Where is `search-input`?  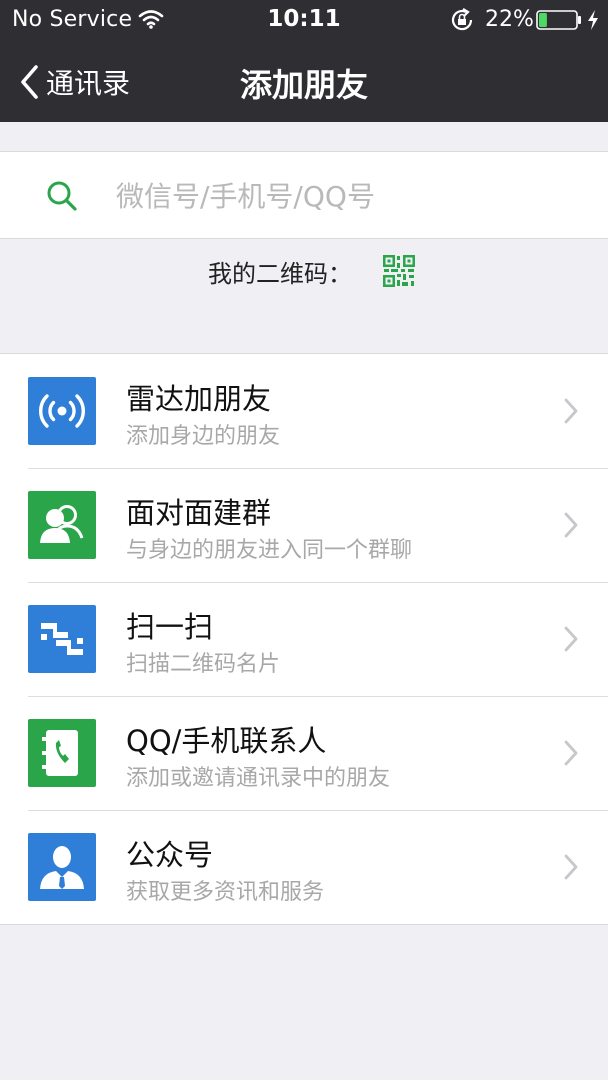 search-input is located at coordinates (346, 196).